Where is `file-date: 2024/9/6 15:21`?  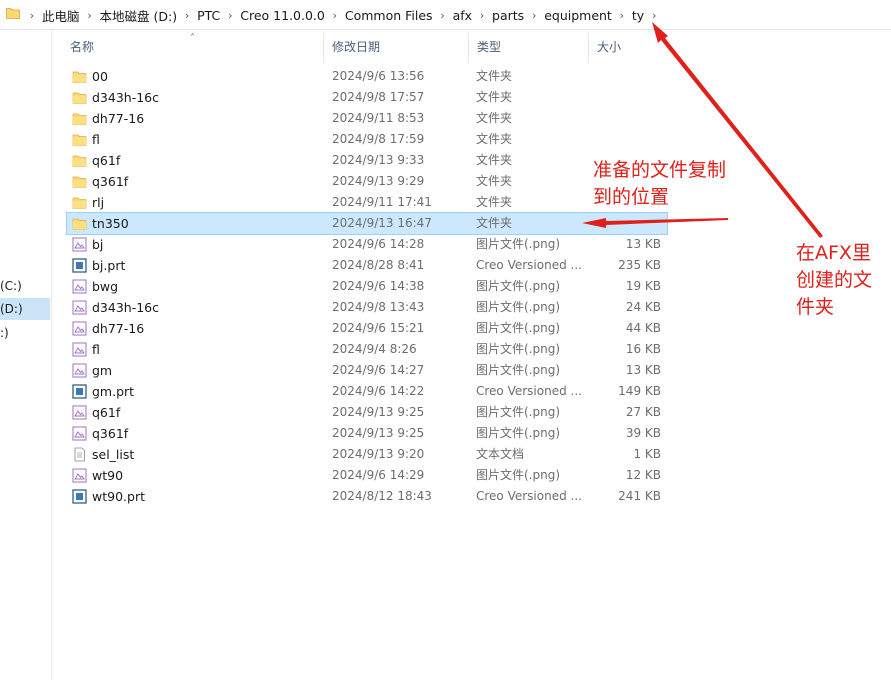
file-date: 2024/9/6 15:21 is located at coordinates (378, 328).